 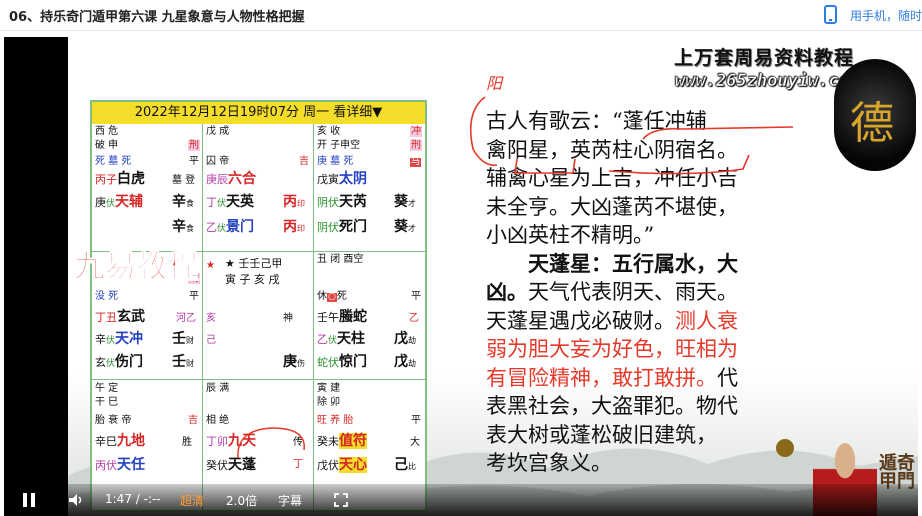 What do you see at coordinates (252, 279) in the screenshot?
I see `cell-line: 寅 子 亥 戌` at bounding box center [252, 279].